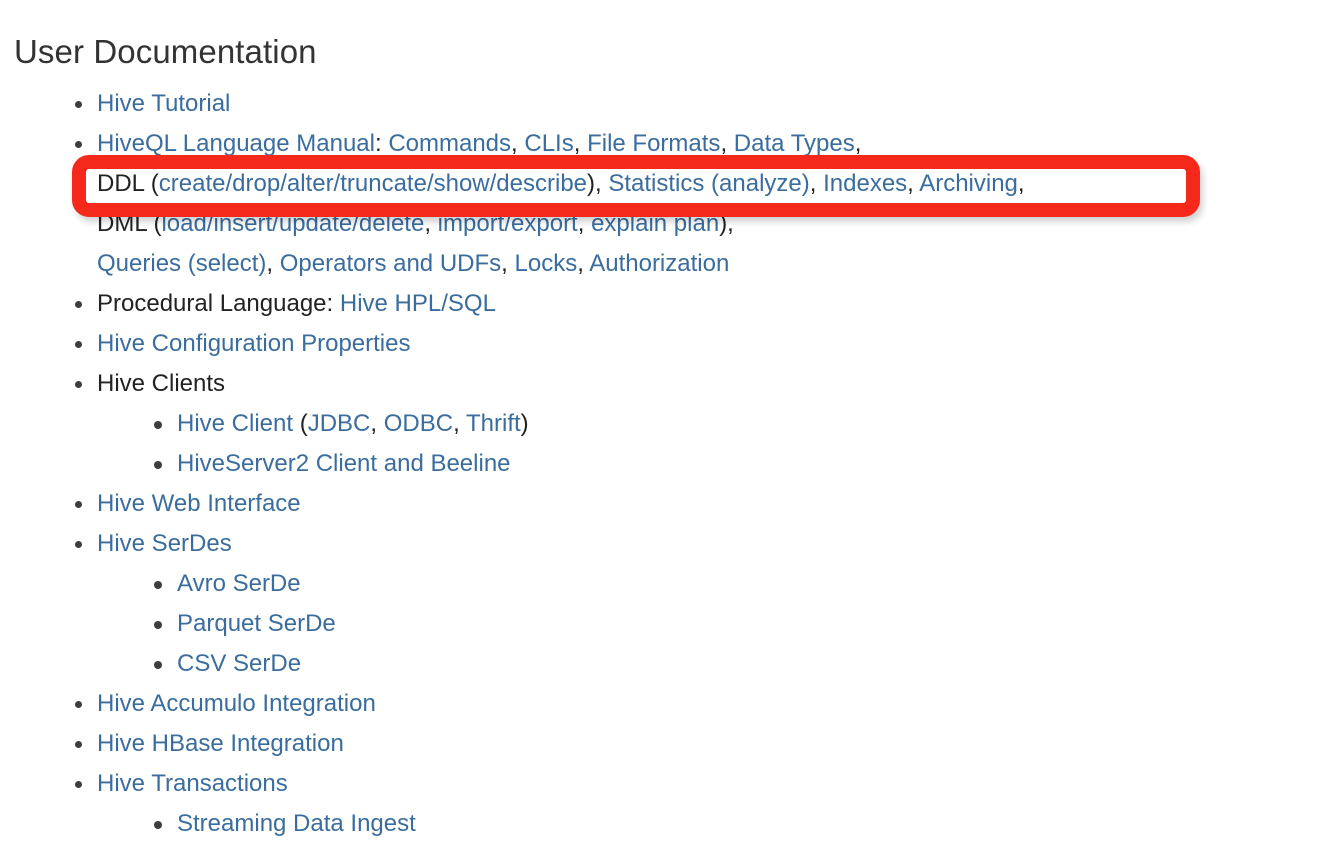 Image resolution: width=1318 pixels, height=856 pixels. I want to click on link-queries-line-6: Authorization, so click(659, 263).